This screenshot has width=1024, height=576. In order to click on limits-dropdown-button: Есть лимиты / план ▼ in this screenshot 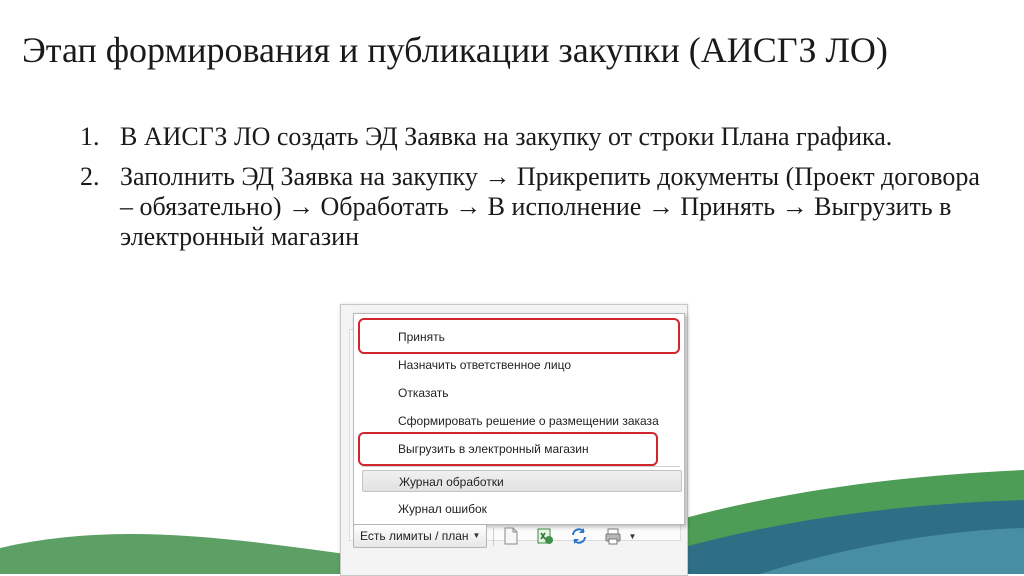, I will do `click(420, 536)`.